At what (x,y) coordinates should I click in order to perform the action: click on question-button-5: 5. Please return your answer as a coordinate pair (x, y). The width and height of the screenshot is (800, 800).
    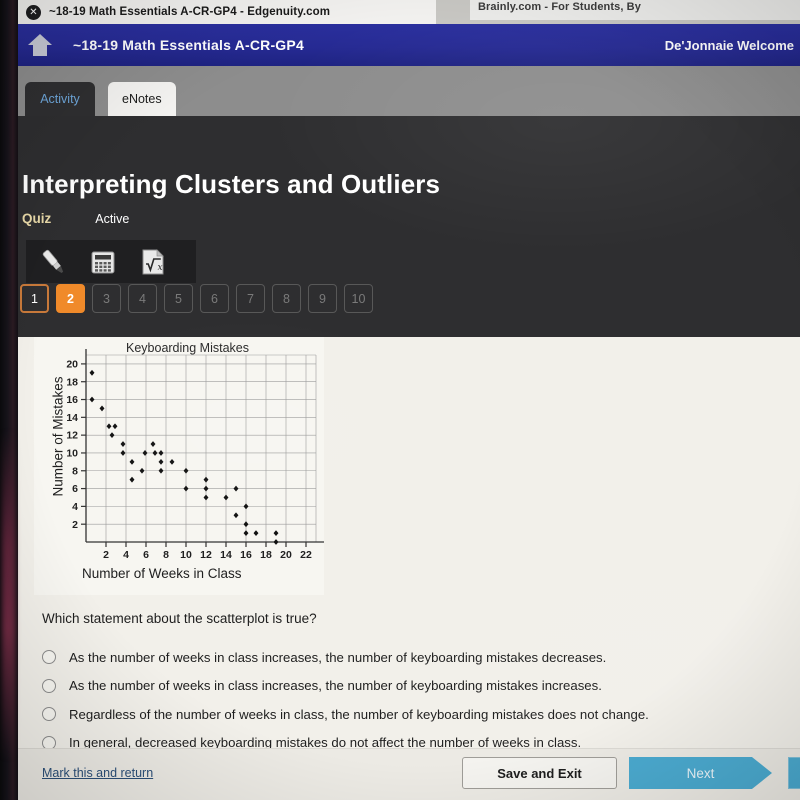
    Looking at the image, I should click on (178, 298).